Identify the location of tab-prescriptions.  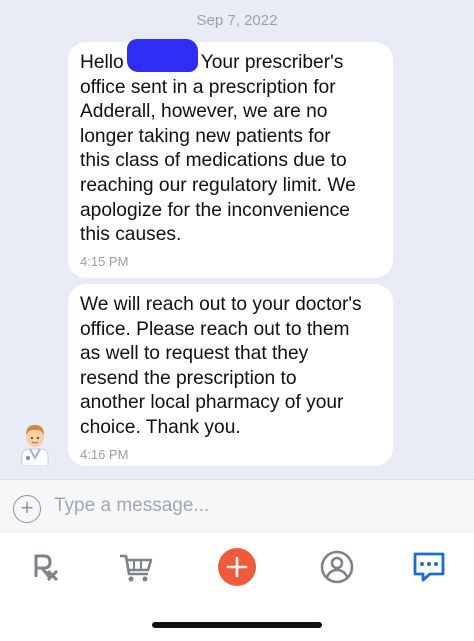
(46, 567).